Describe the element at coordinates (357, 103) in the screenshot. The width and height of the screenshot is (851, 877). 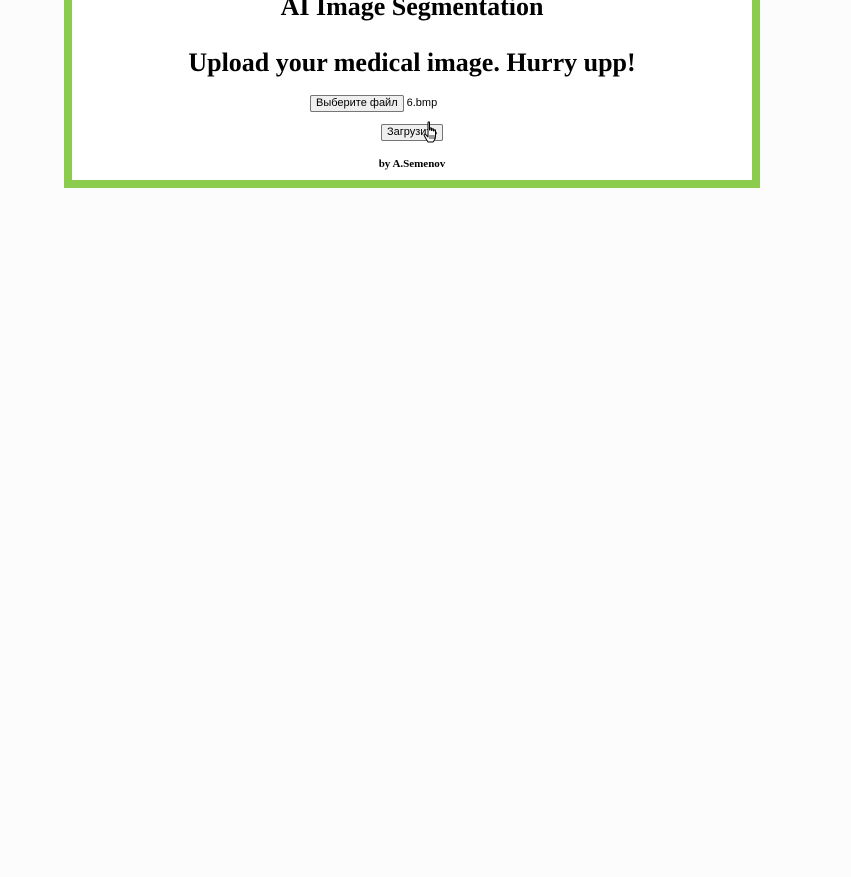
I see `choose-file-button: Выберите файл` at that location.